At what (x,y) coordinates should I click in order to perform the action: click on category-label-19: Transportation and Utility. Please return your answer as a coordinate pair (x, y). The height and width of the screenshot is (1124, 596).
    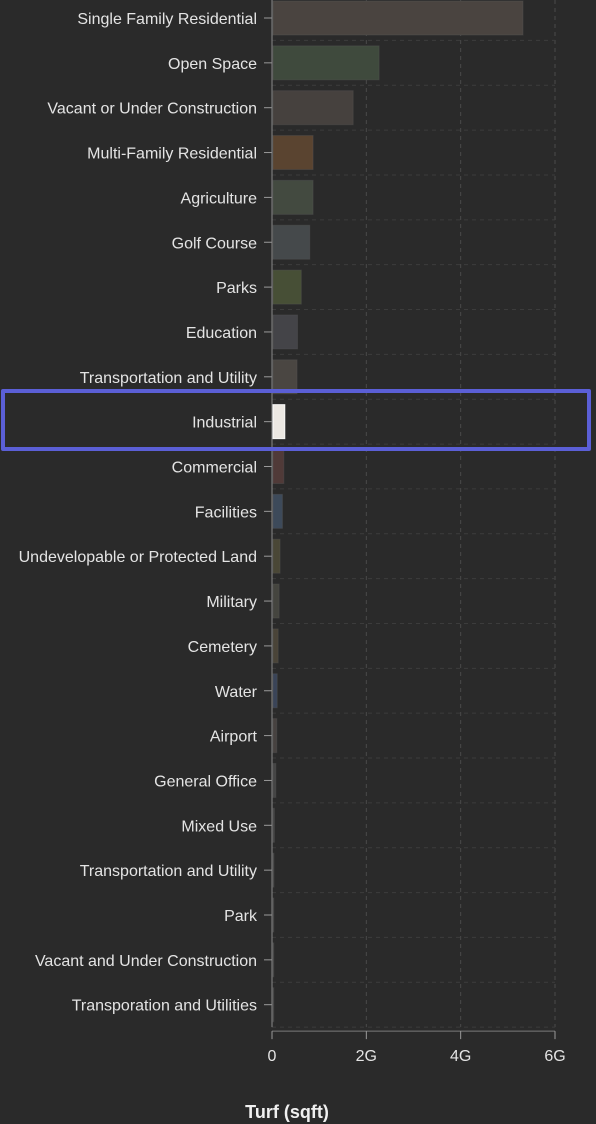
    Looking at the image, I should click on (168, 871).